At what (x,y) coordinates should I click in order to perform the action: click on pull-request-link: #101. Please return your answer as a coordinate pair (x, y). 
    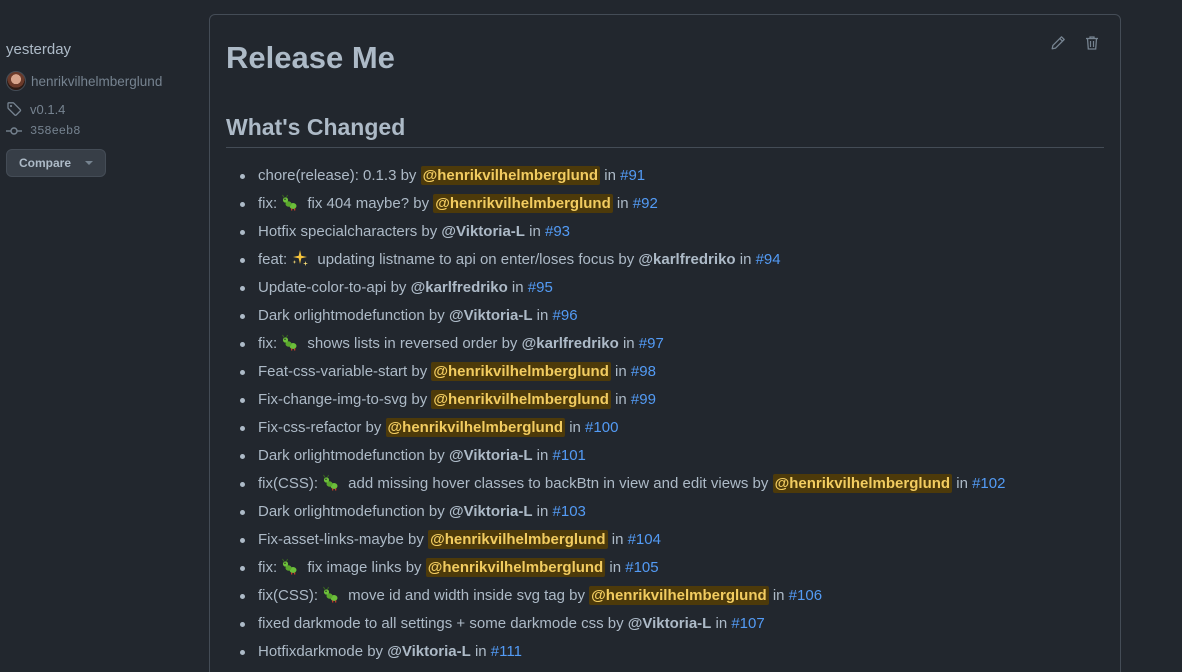
    Looking at the image, I should click on (569, 455).